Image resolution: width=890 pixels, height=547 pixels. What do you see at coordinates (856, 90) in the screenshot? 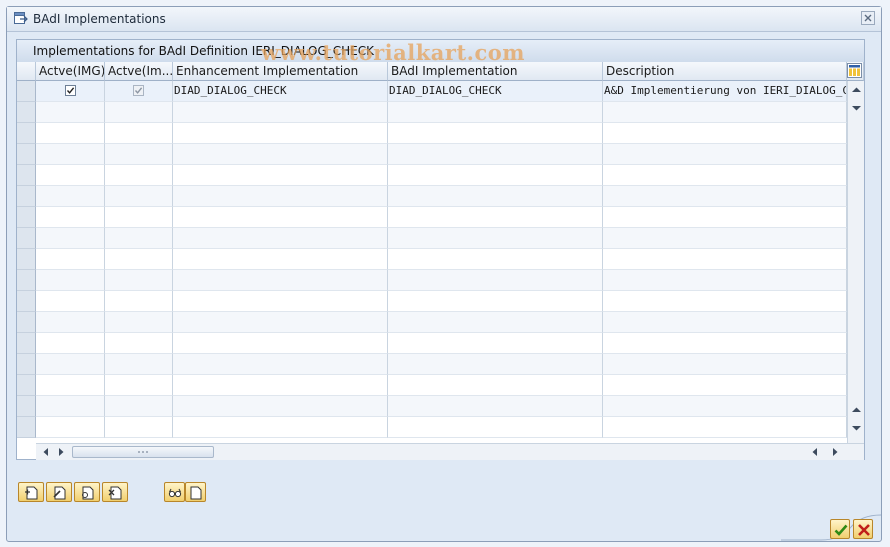
I see `scroll-up-icon` at bounding box center [856, 90].